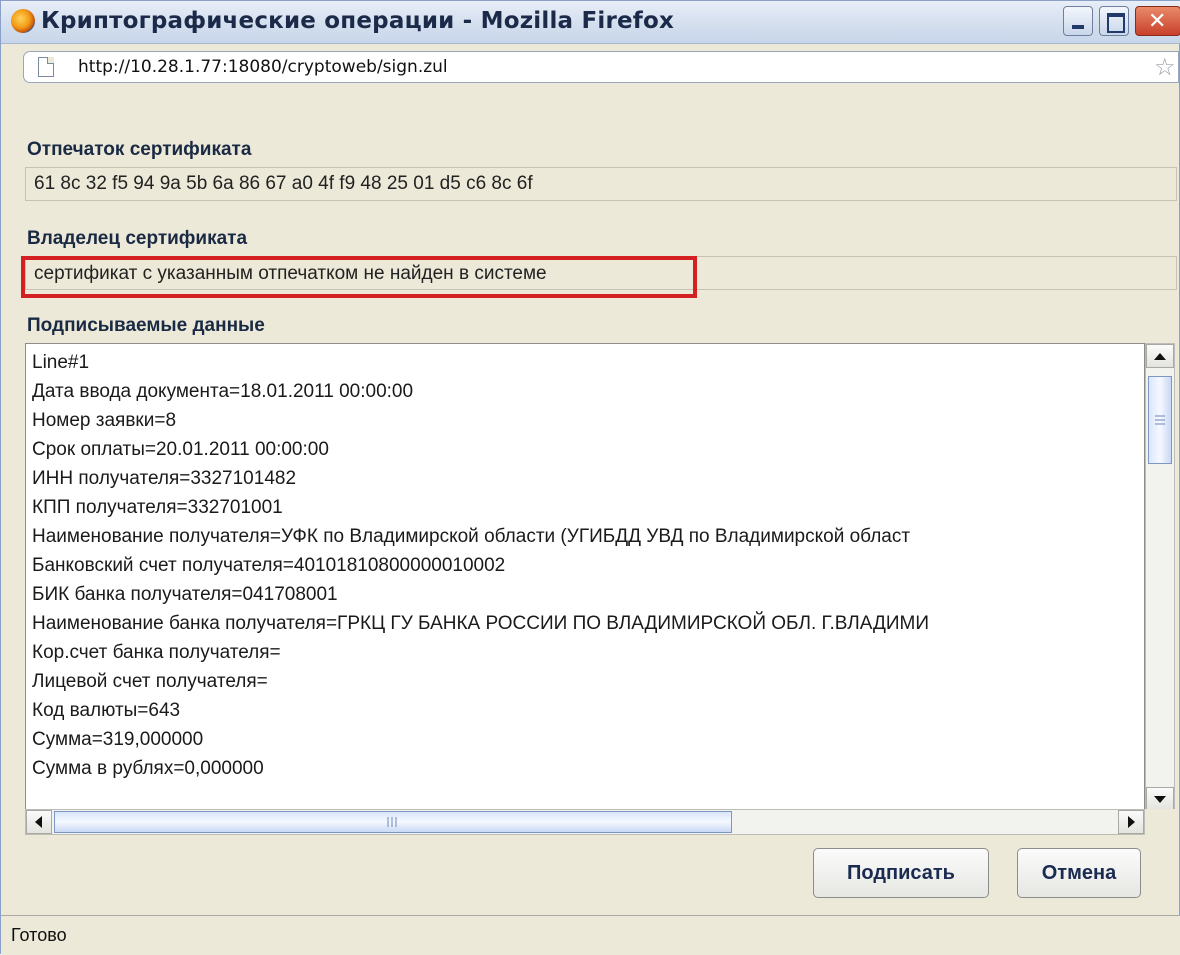 This screenshot has height=955, width=1180. I want to click on sign-button: Подписать, so click(901, 873).